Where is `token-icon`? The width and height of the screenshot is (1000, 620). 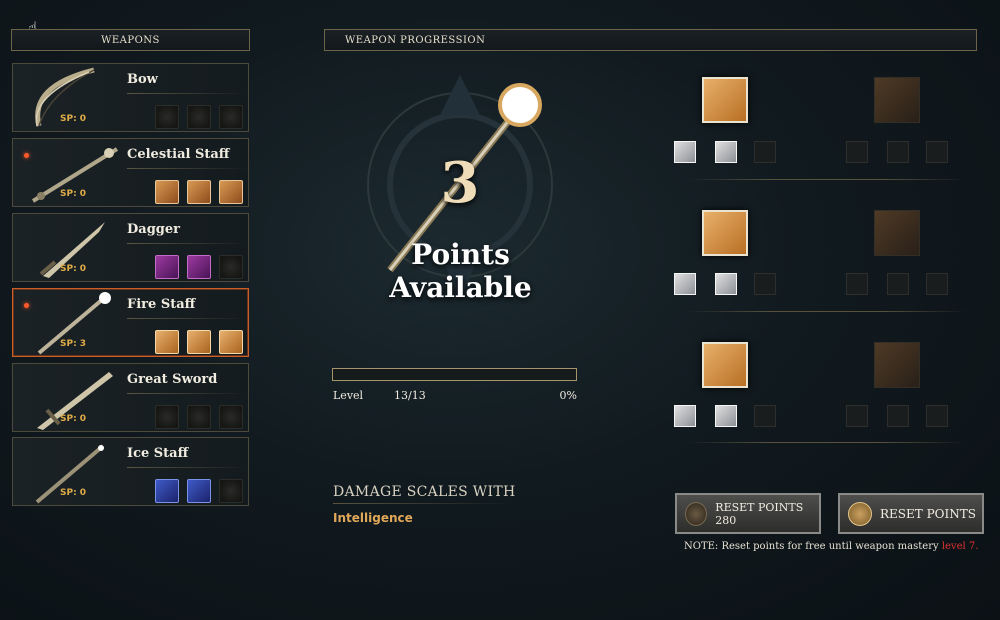 token-icon is located at coordinates (860, 513).